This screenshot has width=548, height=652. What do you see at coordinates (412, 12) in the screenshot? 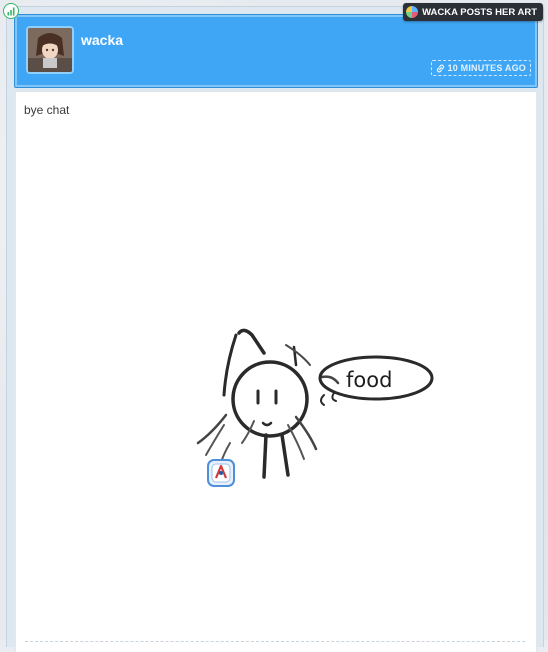
I see `blog-avatar-icon` at bounding box center [412, 12].